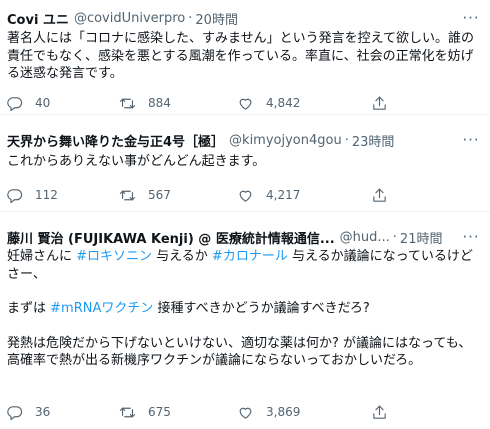 The image size is (490, 429). What do you see at coordinates (373, 140) in the screenshot?
I see `timestamp: 23時間` at bounding box center [373, 140].